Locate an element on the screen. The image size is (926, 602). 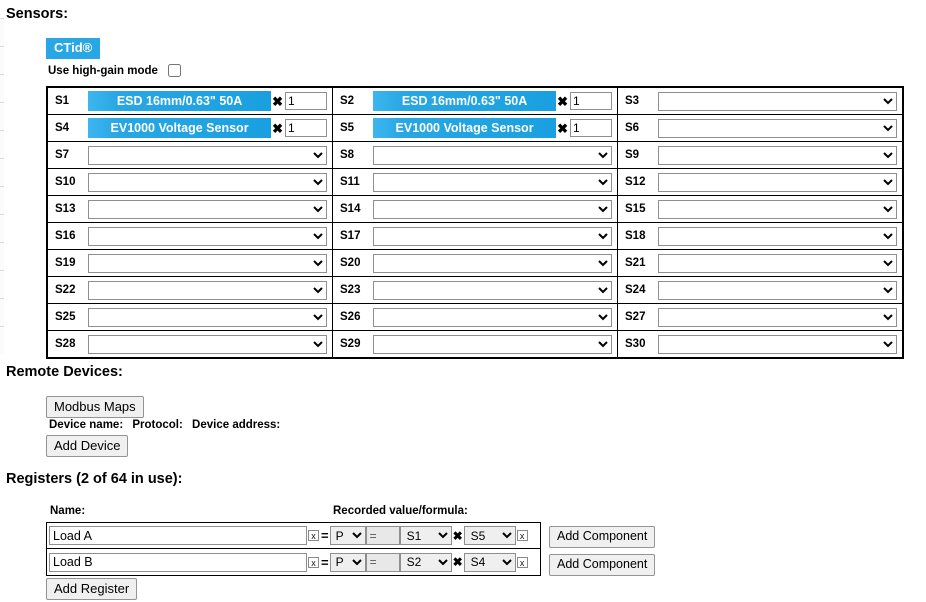
sensor-control-cell-s29 is located at coordinates (494, 344).